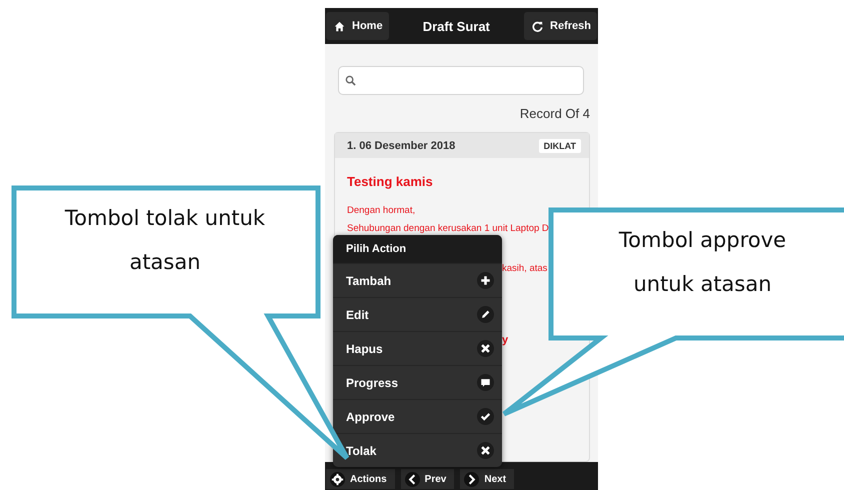 The width and height of the screenshot is (844, 490). What do you see at coordinates (485, 314) in the screenshot?
I see `pencil-icon` at bounding box center [485, 314].